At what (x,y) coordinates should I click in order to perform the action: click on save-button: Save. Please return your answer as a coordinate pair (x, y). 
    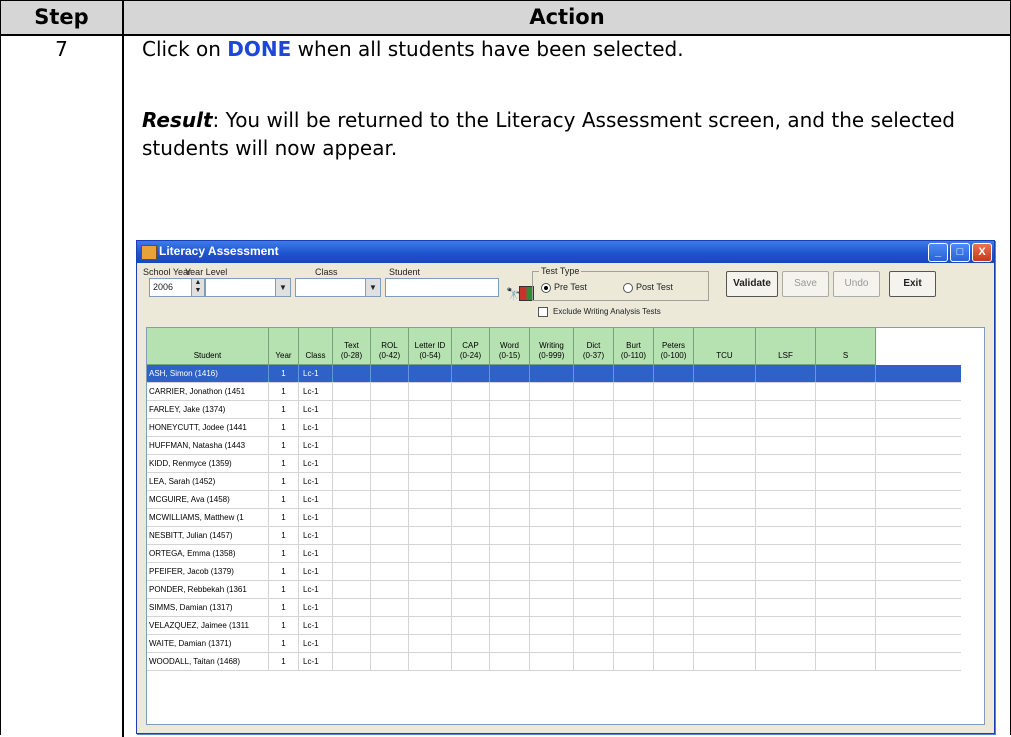
    Looking at the image, I should click on (805, 284).